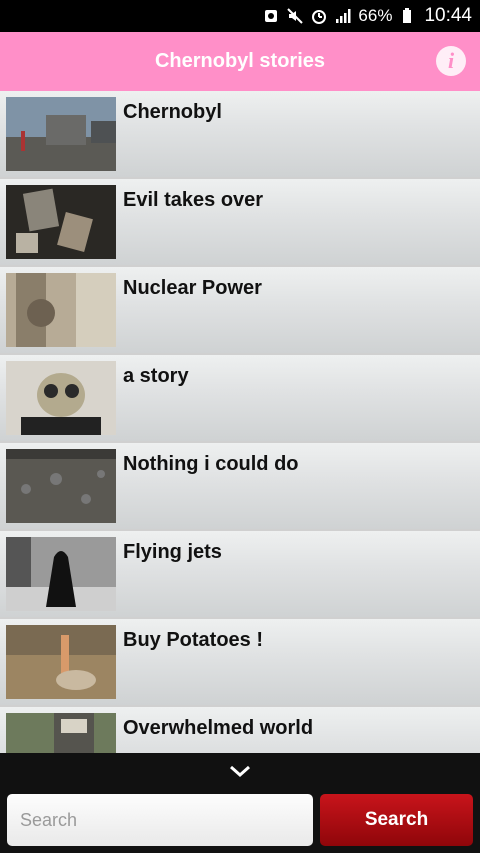  Describe the element at coordinates (156, 376) in the screenshot. I see `story-title: a story` at that location.